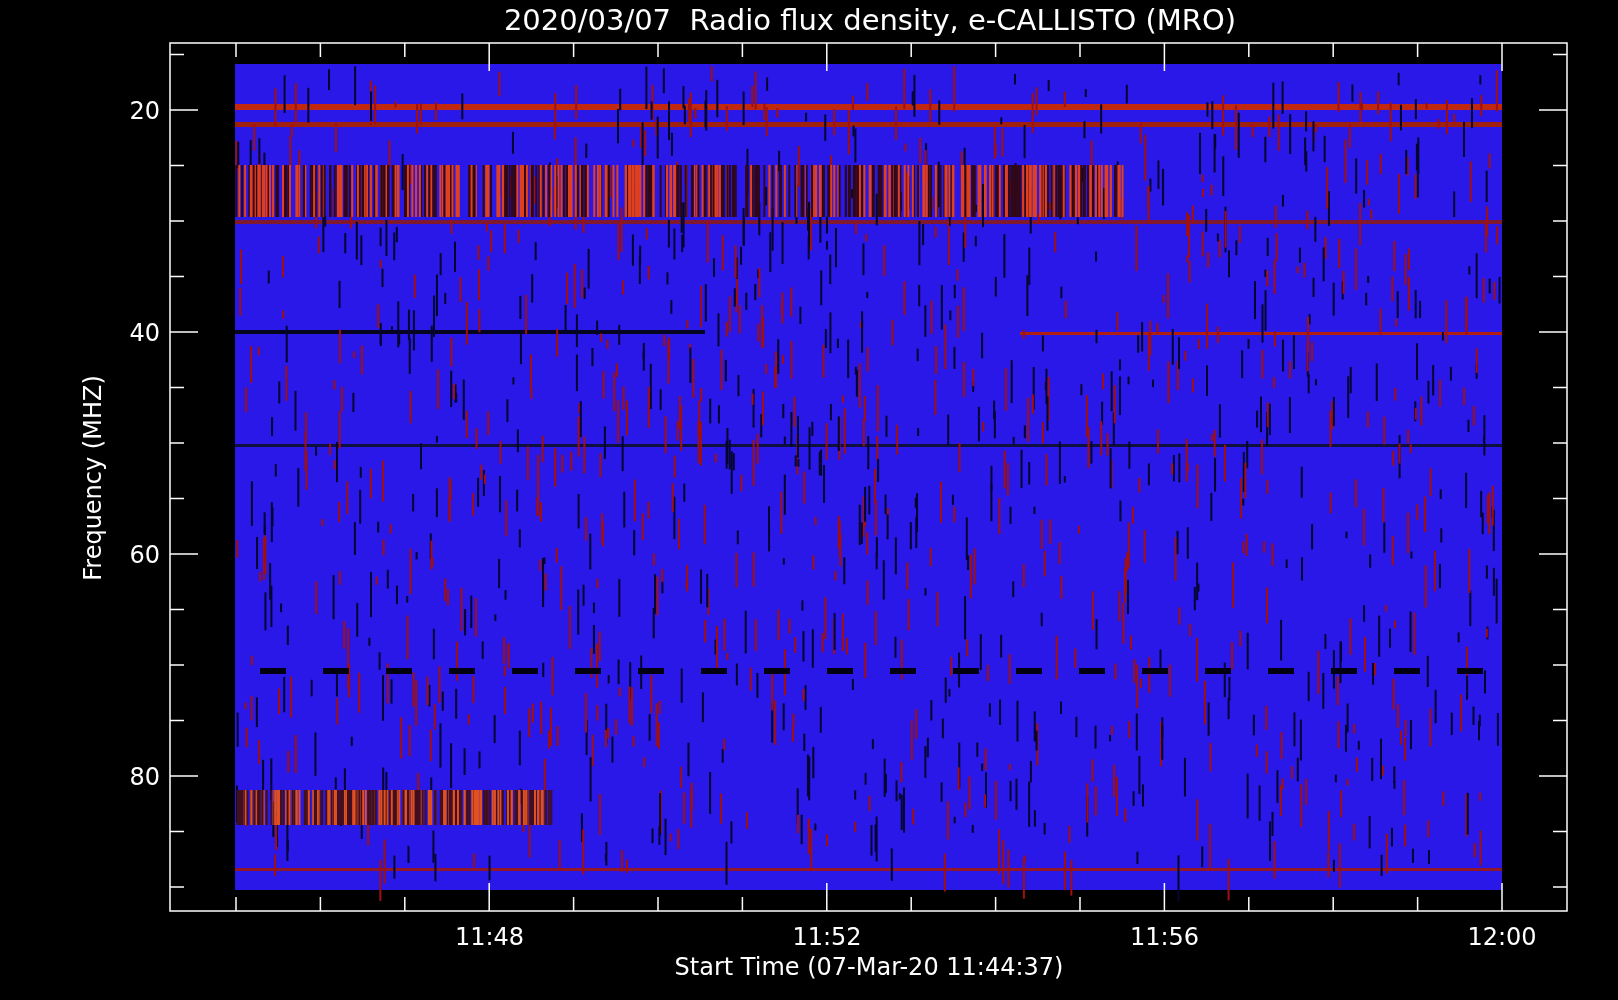 This screenshot has height=1000, width=1618. I want to click on y-axis-label: Frequency (MHZ), so click(93, 478).